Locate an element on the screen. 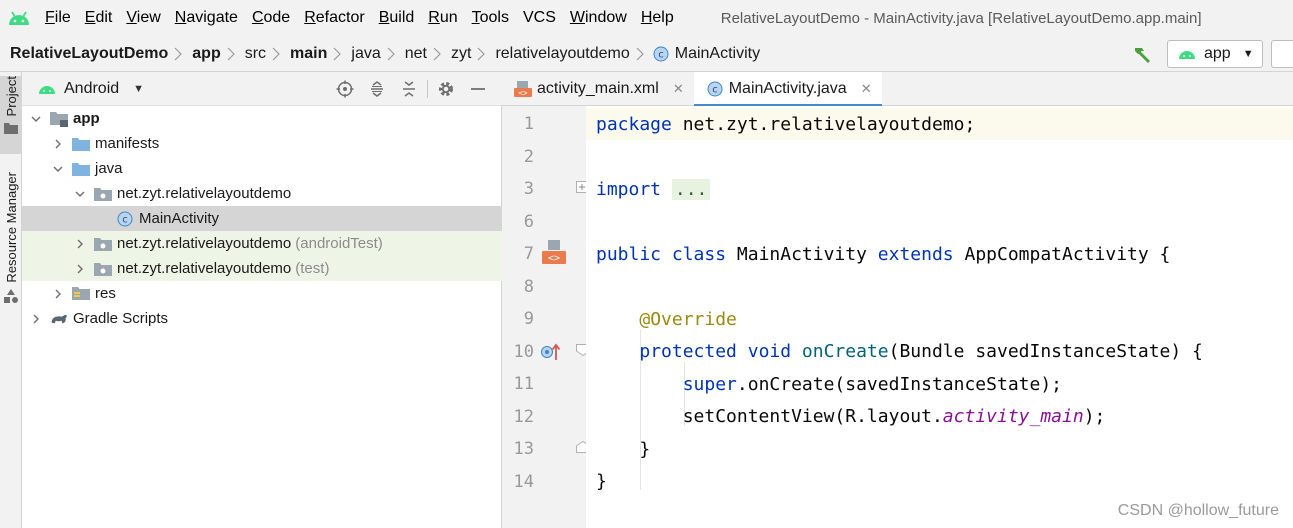 Image resolution: width=1293 pixels, height=528 pixels. collapse-all-button is located at coordinates (409, 89).